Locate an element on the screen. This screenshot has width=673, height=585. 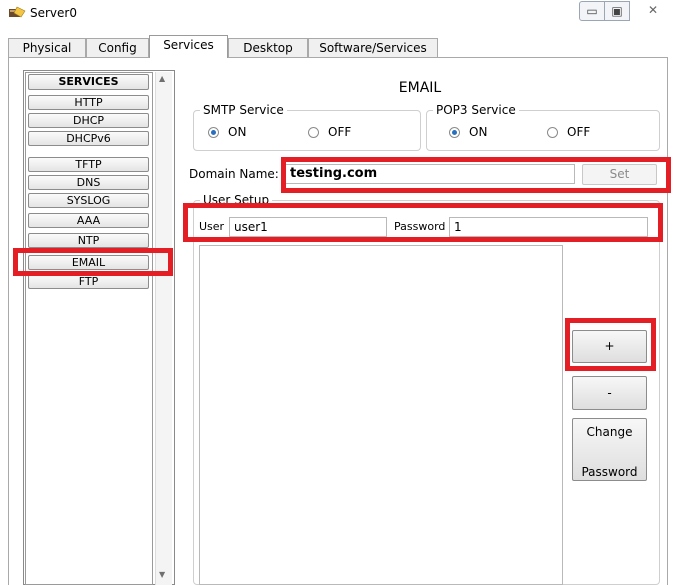
pop3-service-group: POP3 Service ON OFF is located at coordinates (543, 126).